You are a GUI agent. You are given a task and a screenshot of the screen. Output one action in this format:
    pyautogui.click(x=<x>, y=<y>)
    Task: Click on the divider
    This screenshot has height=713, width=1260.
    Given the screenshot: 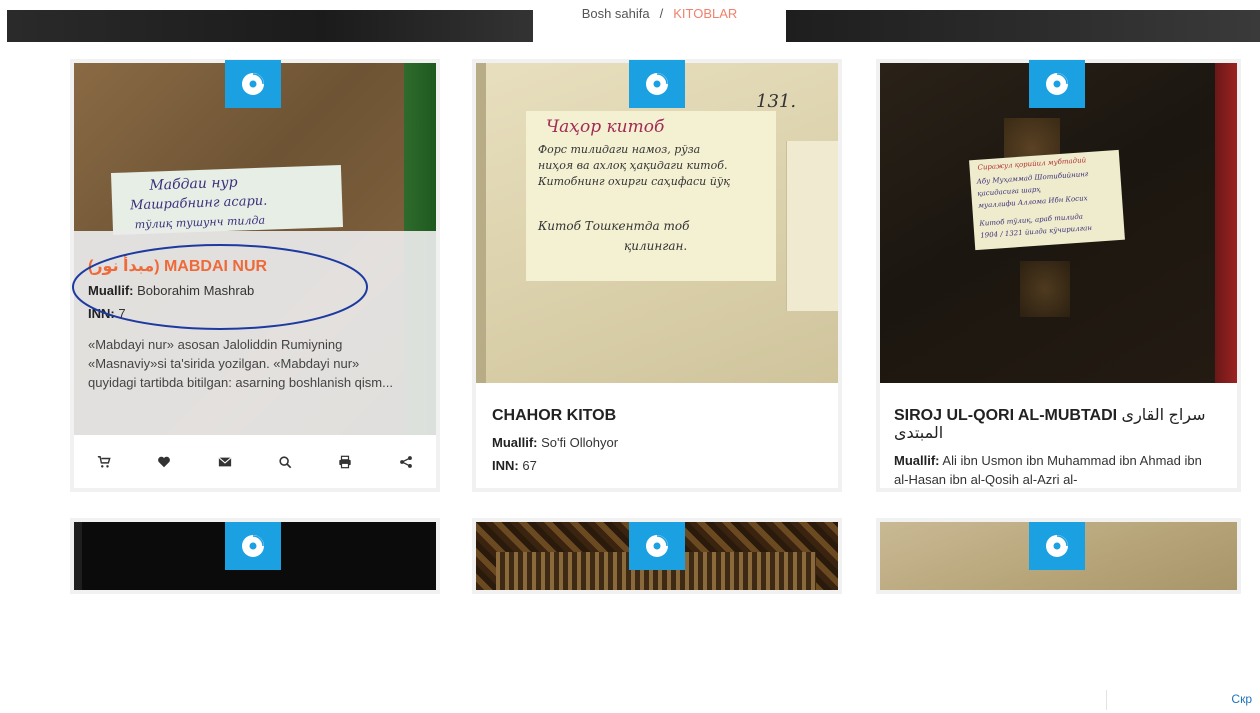 What is the action you would take?
    pyautogui.click(x=1106, y=700)
    